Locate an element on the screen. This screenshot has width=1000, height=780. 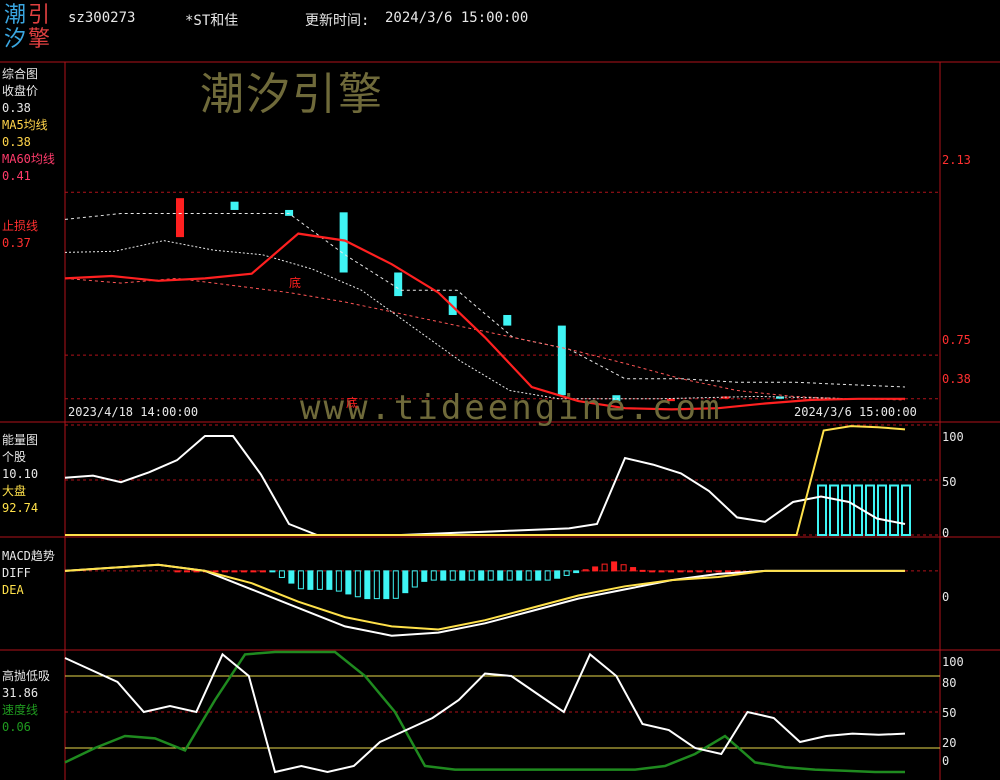
axis-tick: 2.13 is located at coordinates (956, 160).